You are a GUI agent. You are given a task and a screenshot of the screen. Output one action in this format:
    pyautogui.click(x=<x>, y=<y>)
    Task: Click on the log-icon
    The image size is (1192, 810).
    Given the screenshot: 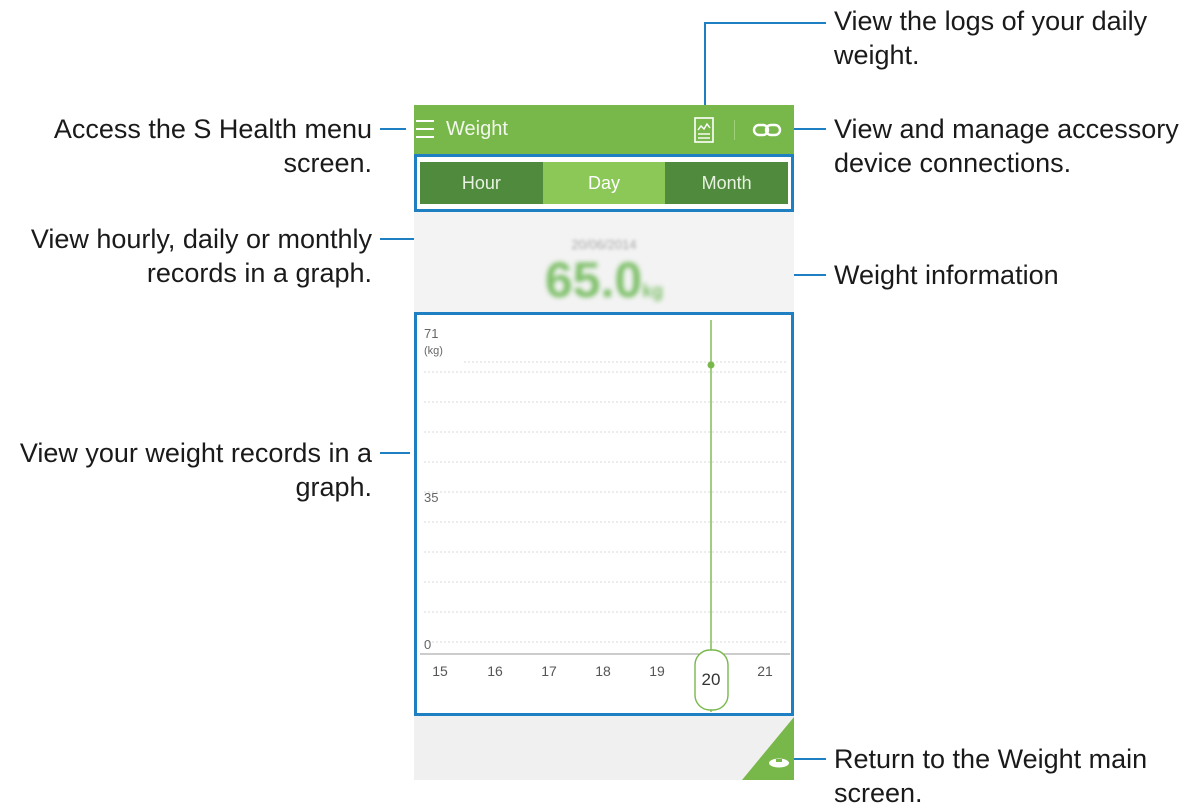 What is the action you would take?
    pyautogui.click(x=704, y=130)
    